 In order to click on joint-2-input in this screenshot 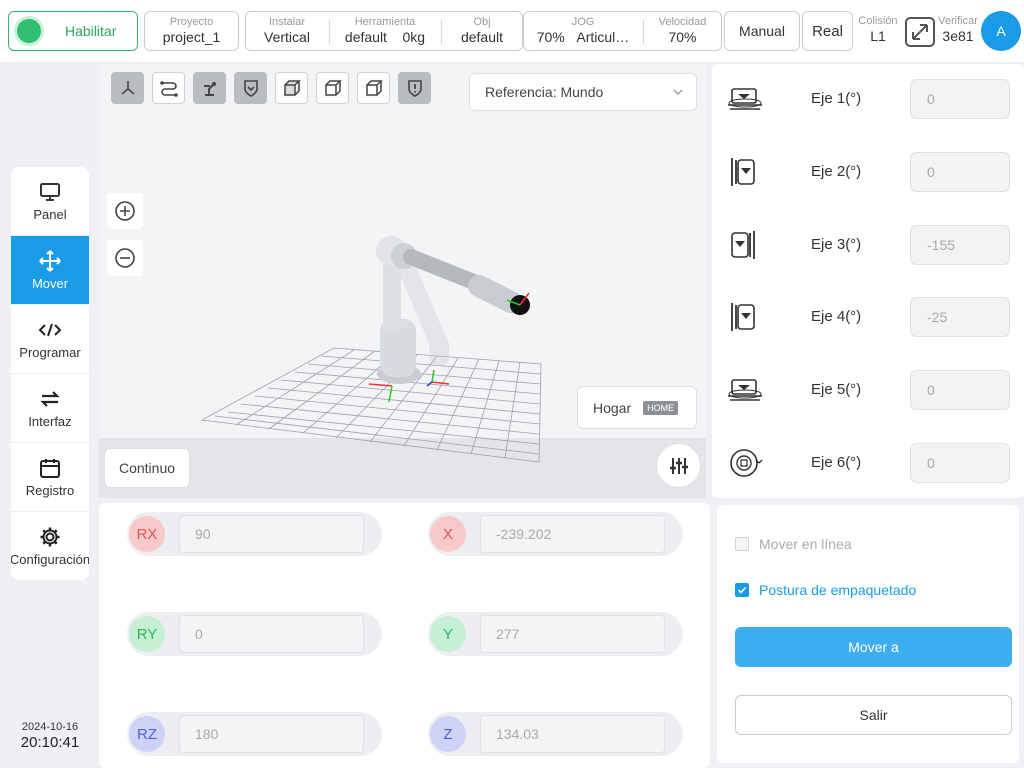, I will do `click(960, 172)`.